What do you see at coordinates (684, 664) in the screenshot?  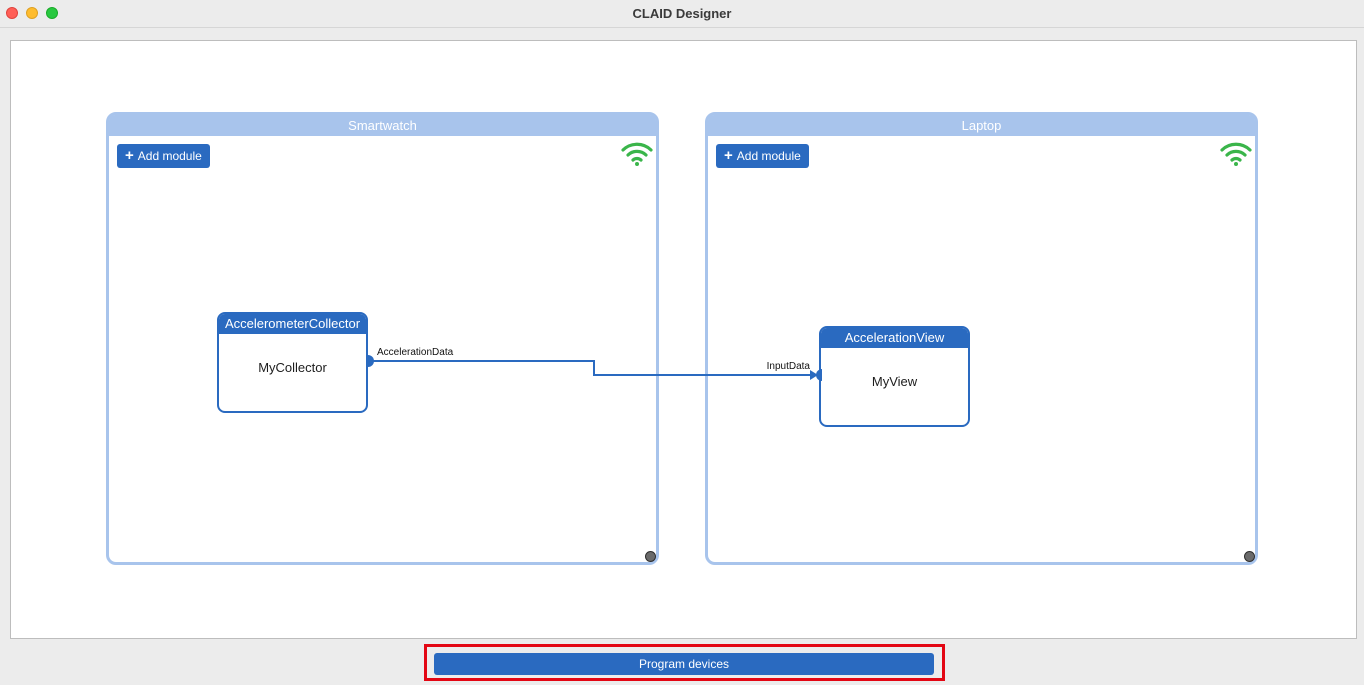 I see `program-devices-button: Program devices` at bounding box center [684, 664].